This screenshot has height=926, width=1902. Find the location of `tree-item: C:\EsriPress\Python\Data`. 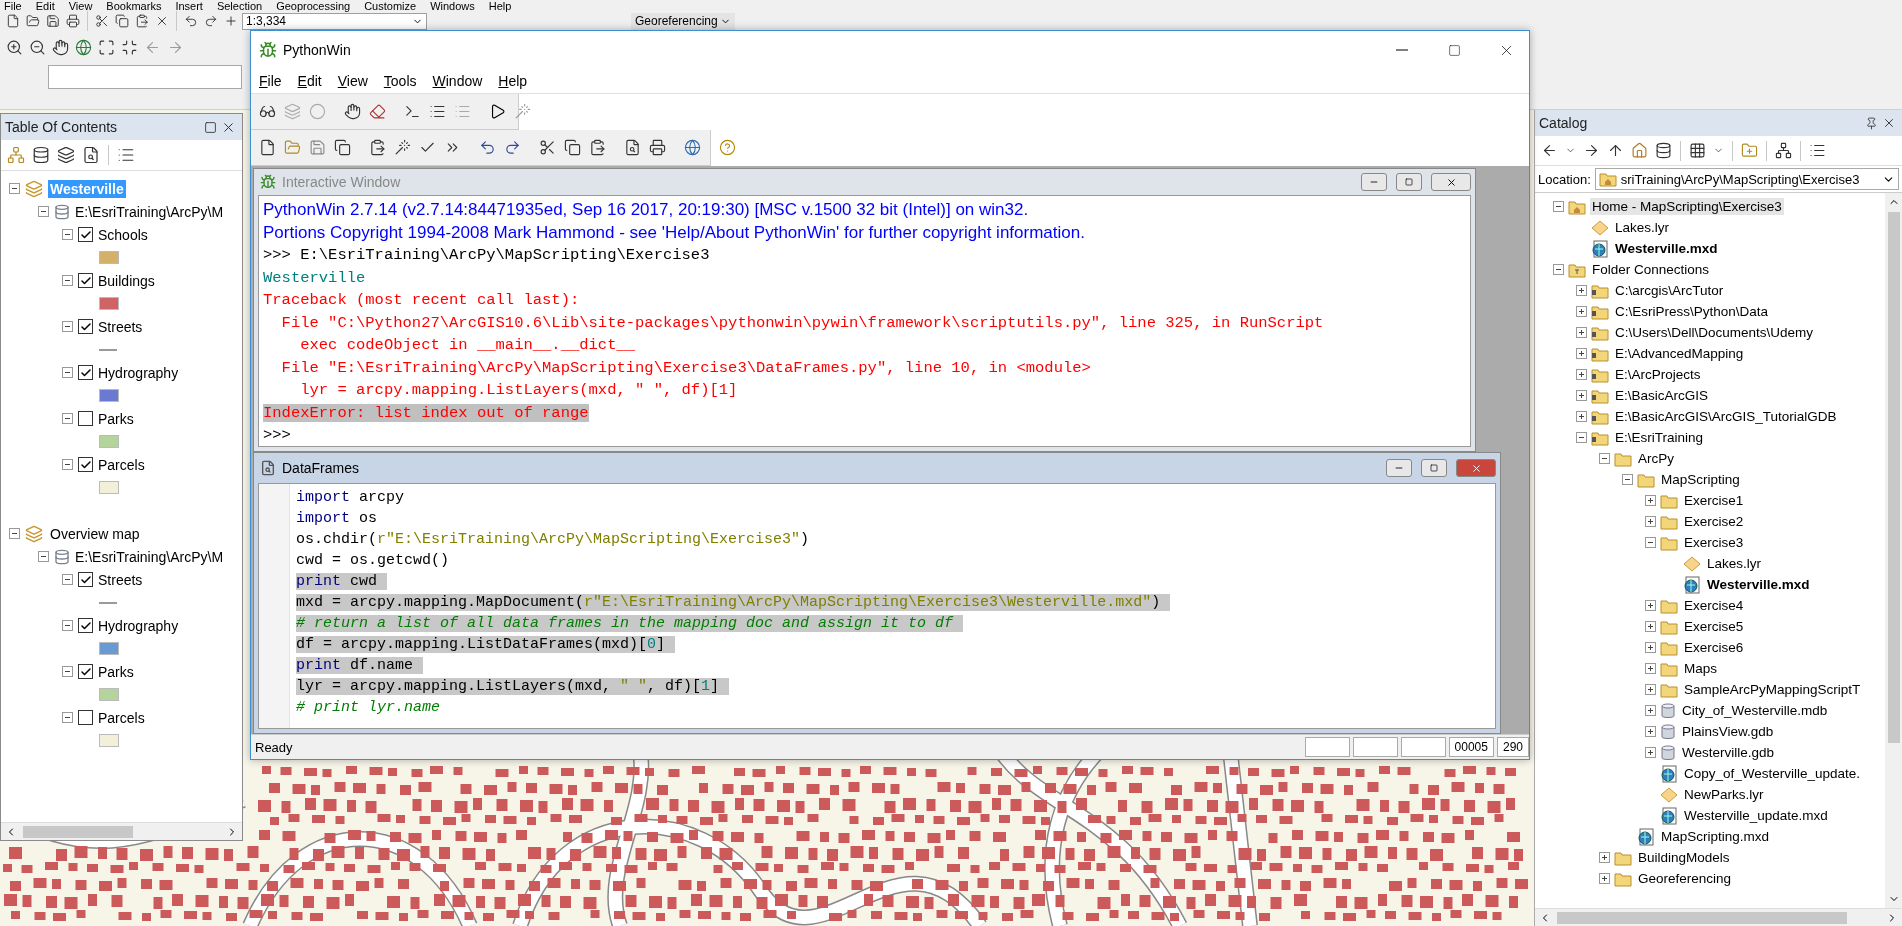

tree-item: C:\EsriPress\Python\Data is located at coordinates (1692, 311).